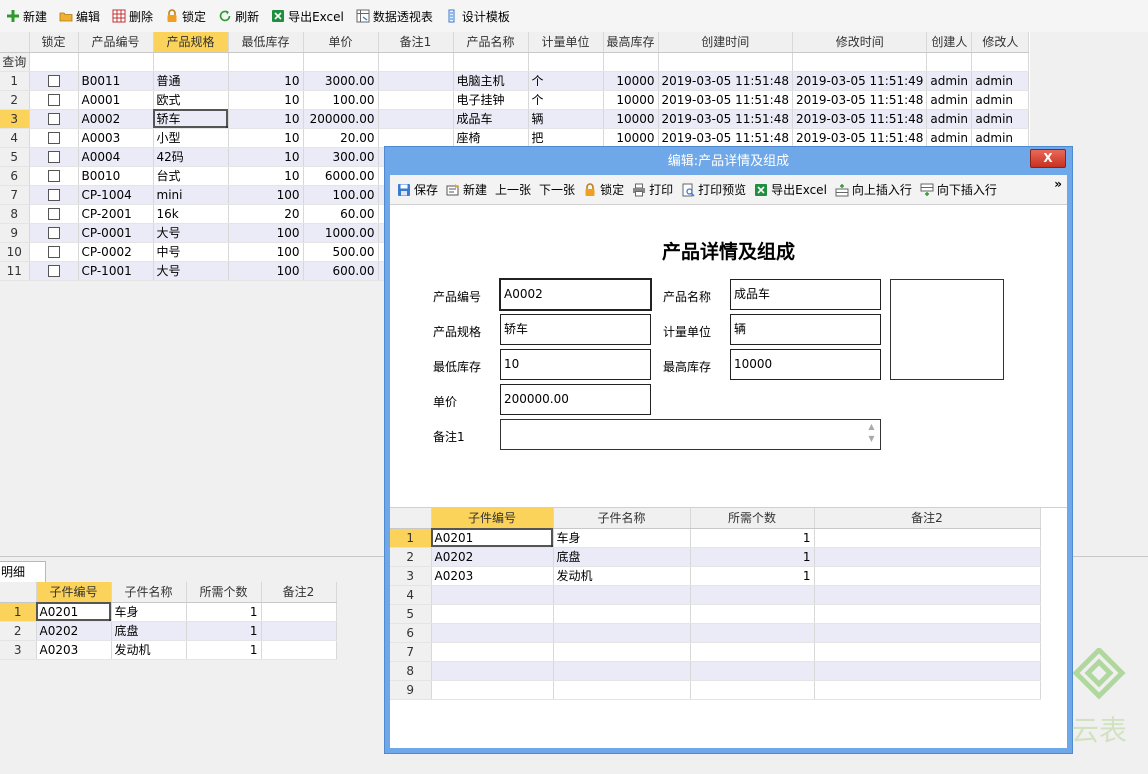 Image resolution: width=1148 pixels, height=774 pixels. What do you see at coordinates (575, 364) in the screenshot?
I see `min-stock-field: 10` at bounding box center [575, 364].